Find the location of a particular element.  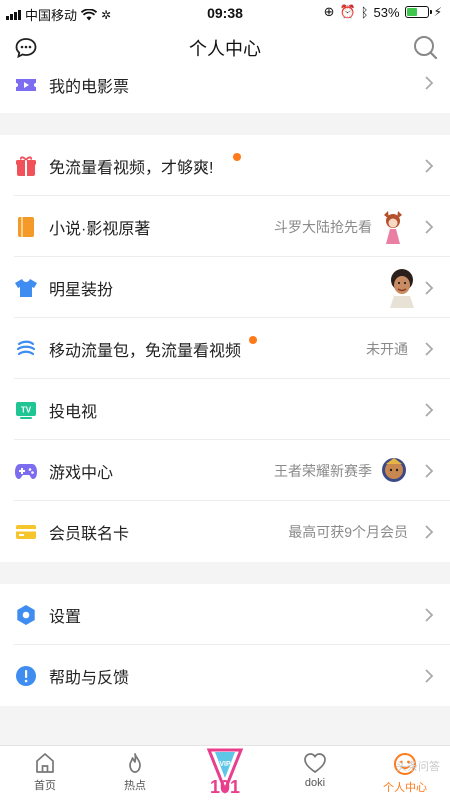

nav-bar: 个人中心 is located at coordinates (225, 48).